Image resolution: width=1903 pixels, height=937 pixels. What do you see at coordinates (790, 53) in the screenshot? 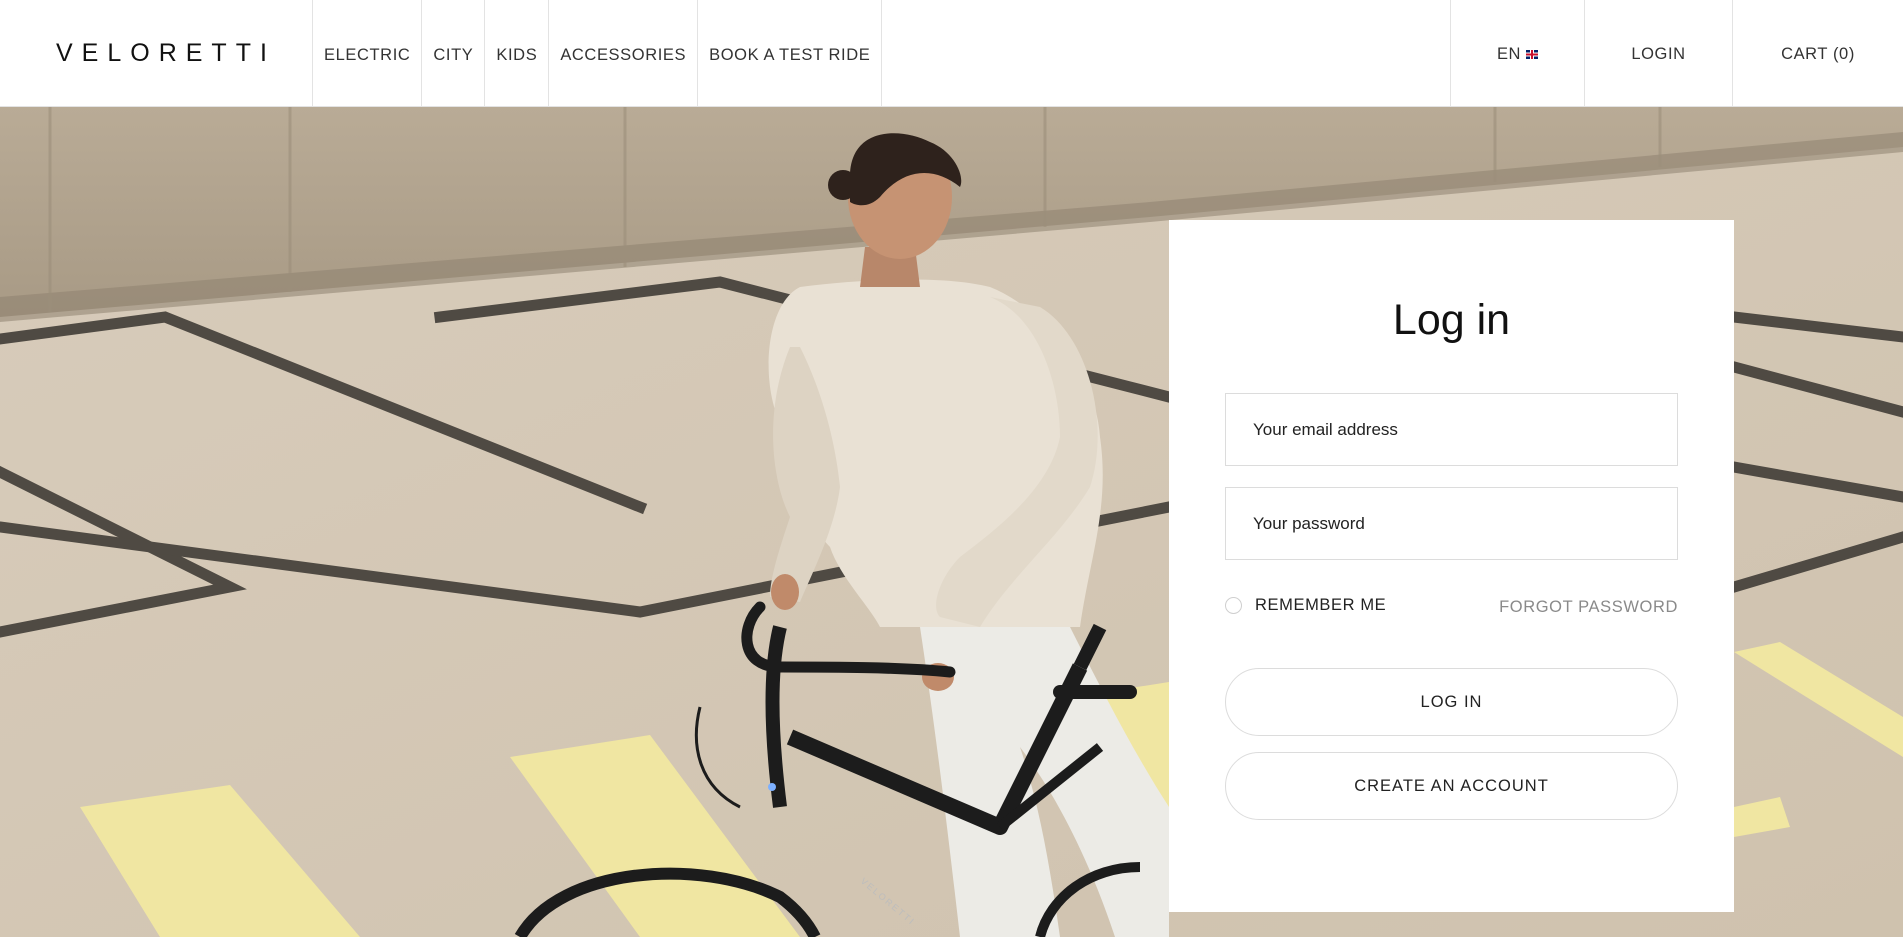
I see `nav-item-book-test-ride: BOOK A TEST RIDE` at bounding box center [790, 53].